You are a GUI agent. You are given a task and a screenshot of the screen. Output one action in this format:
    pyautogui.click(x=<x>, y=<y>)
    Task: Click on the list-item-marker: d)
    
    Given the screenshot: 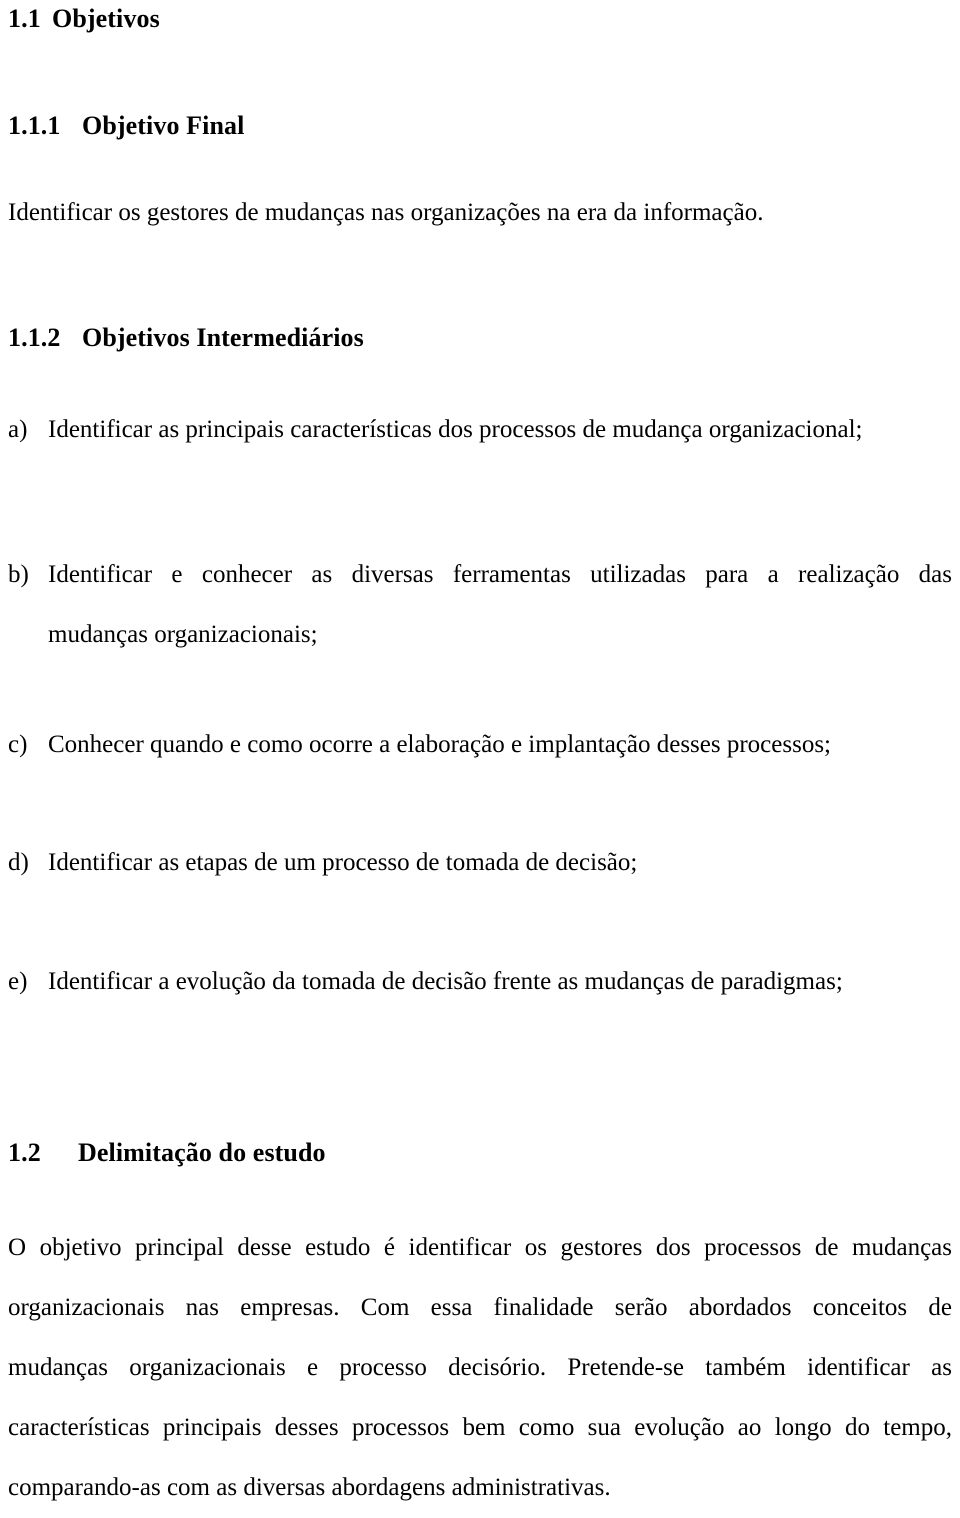 What is the action you would take?
    pyautogui.click(x=18, y=862)
    